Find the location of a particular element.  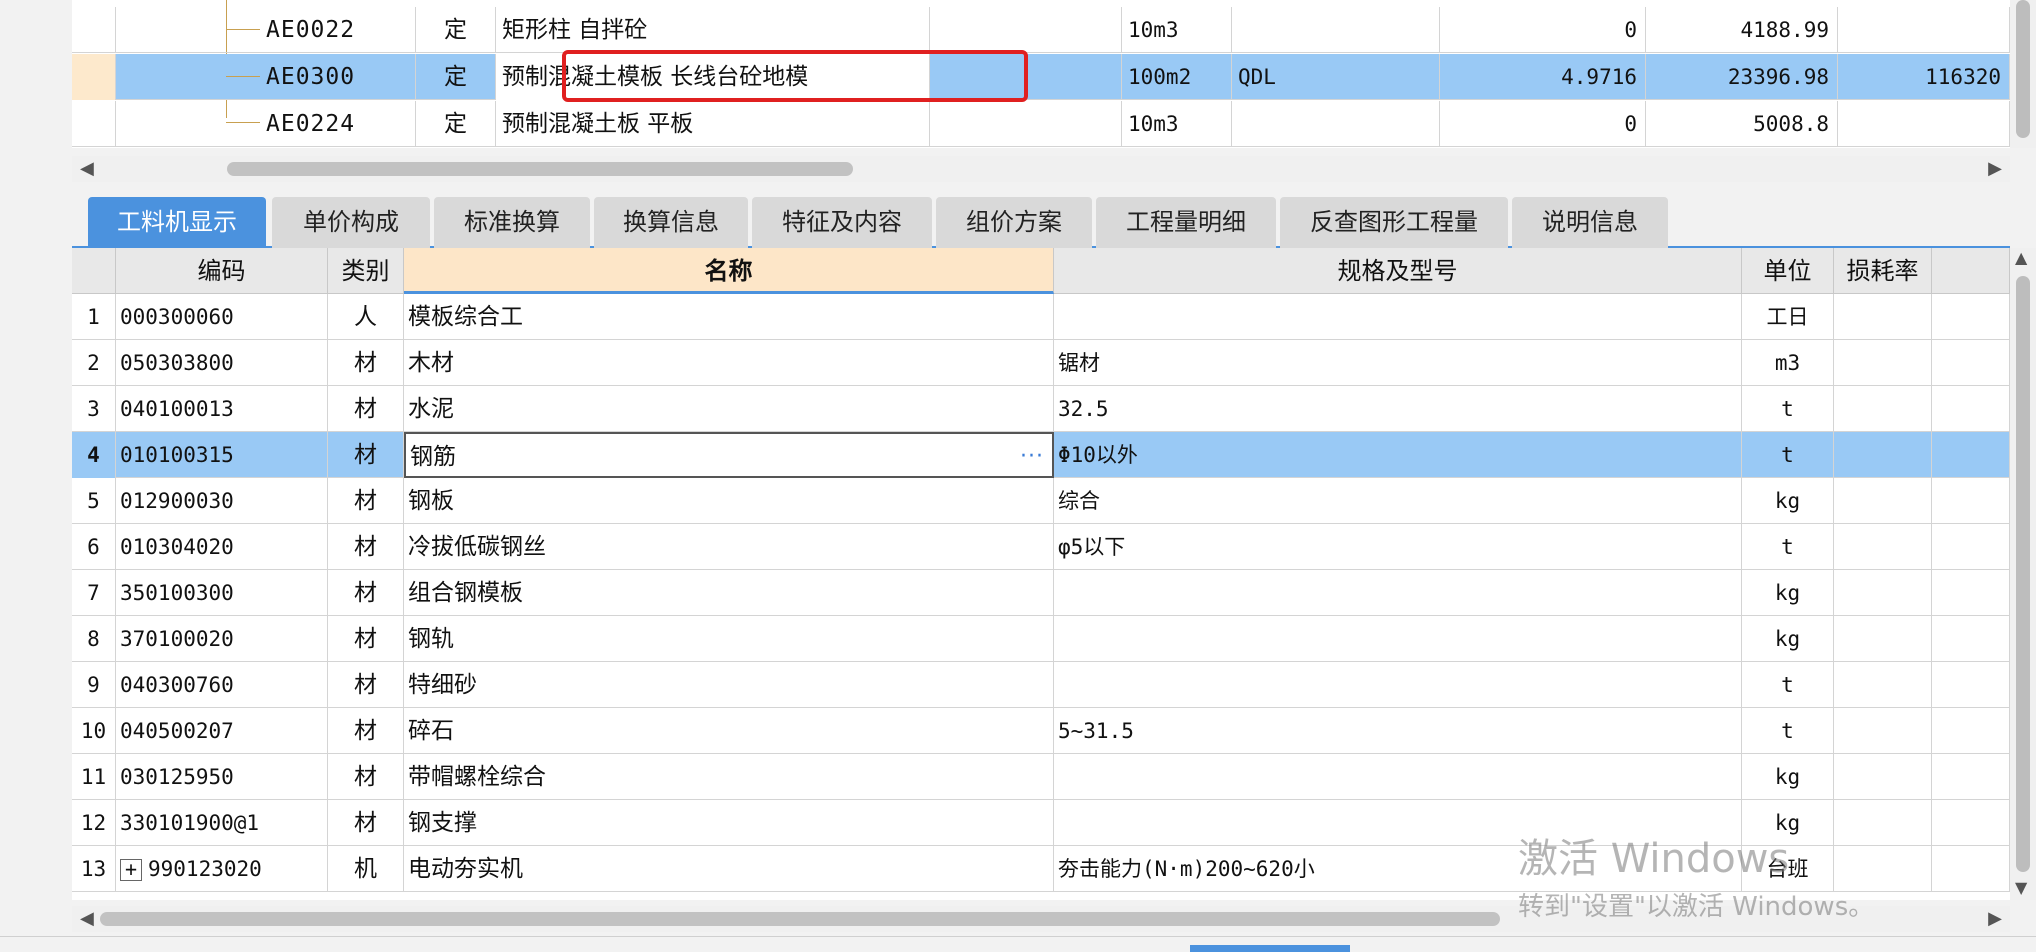

tab-quantity-detail: 工程量明细 is located at coordinates (1186, 222).